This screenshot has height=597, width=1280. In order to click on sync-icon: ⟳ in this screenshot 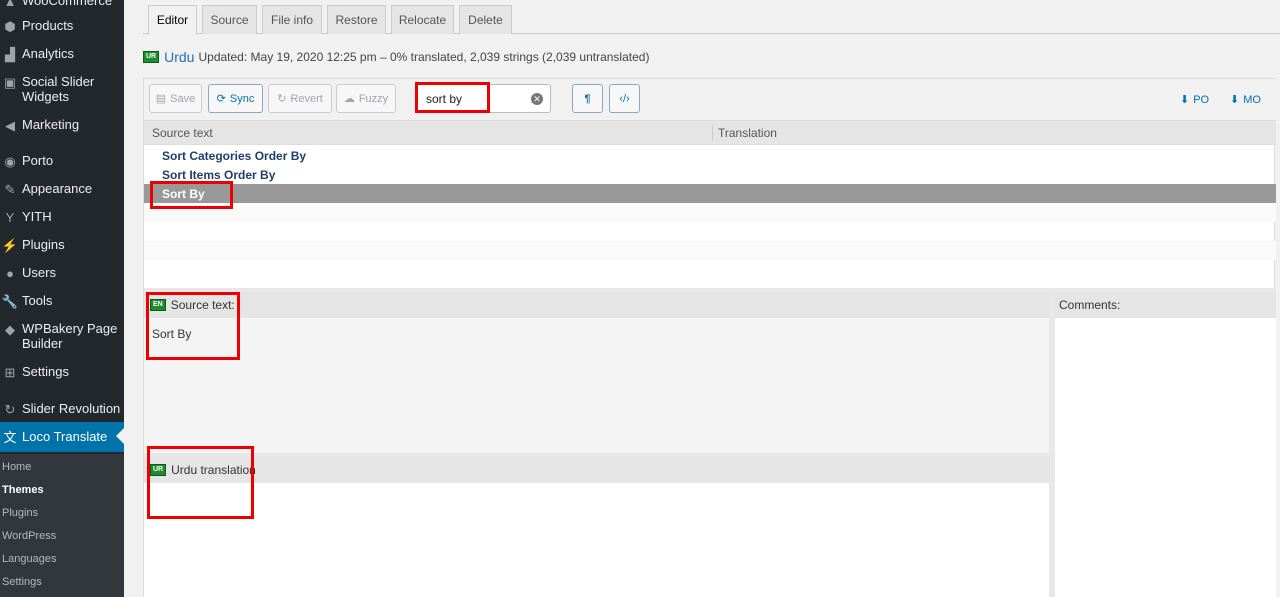, I will do `click(221, 99)`.